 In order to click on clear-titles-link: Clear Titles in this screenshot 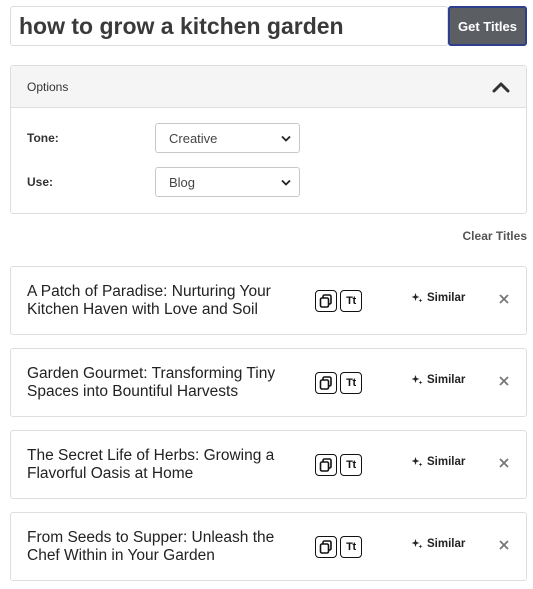, I will do `click(495, 236)`.